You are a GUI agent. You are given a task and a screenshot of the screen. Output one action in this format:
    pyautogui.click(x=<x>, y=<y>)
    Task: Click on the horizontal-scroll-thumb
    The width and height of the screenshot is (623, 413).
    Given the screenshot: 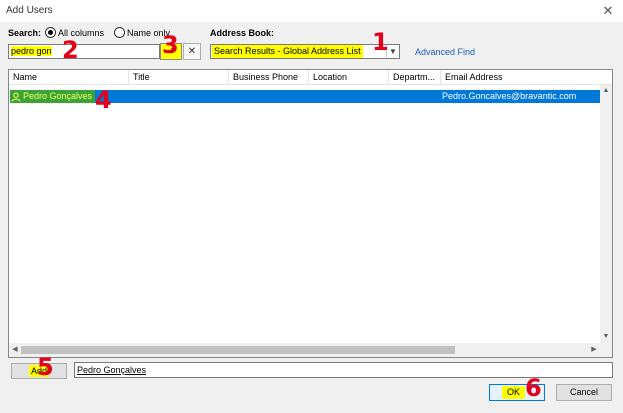 What is the action you would take?
    pyautogui.click(x=238, y=350)
    